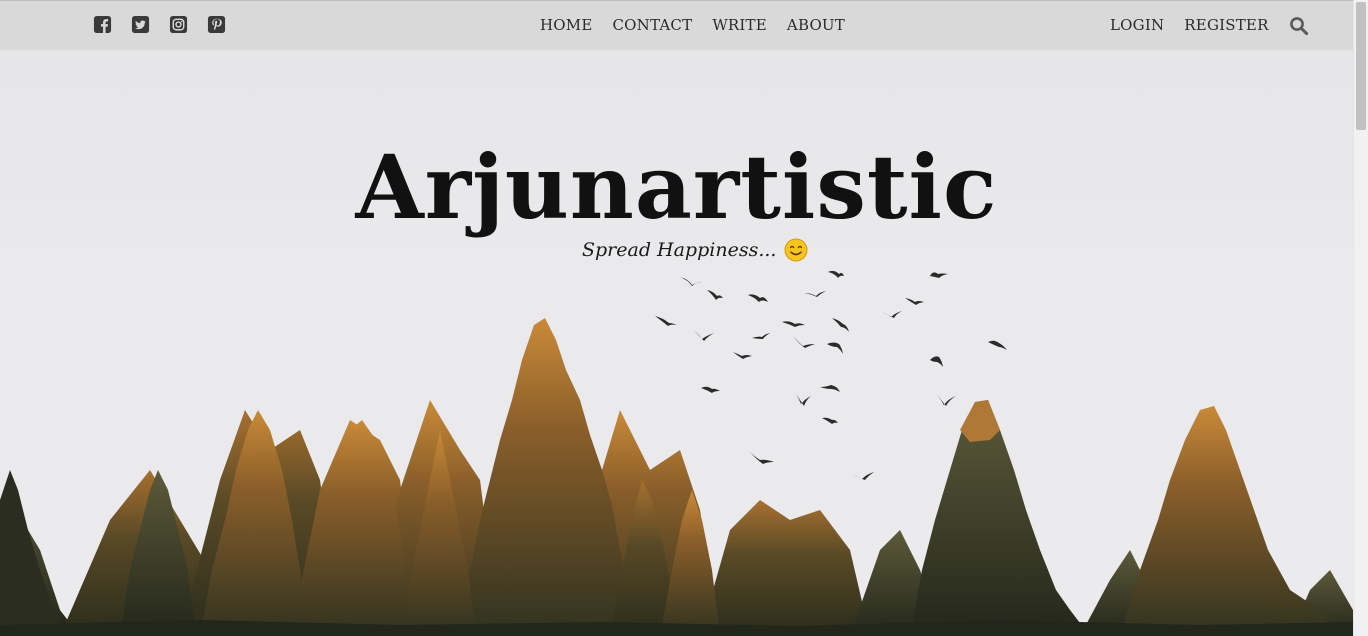 The image size is (1368, 636). Describe the element at coordinates (159, 24) in the screenshot. I see `social-links` at that location.